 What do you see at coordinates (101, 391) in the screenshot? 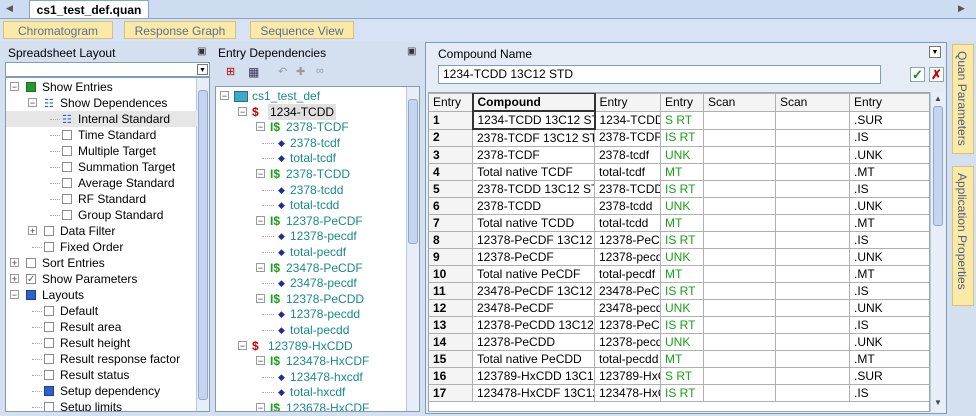
I see `layout-tree-item: Setup dependency` at bounding box center [101, 391].